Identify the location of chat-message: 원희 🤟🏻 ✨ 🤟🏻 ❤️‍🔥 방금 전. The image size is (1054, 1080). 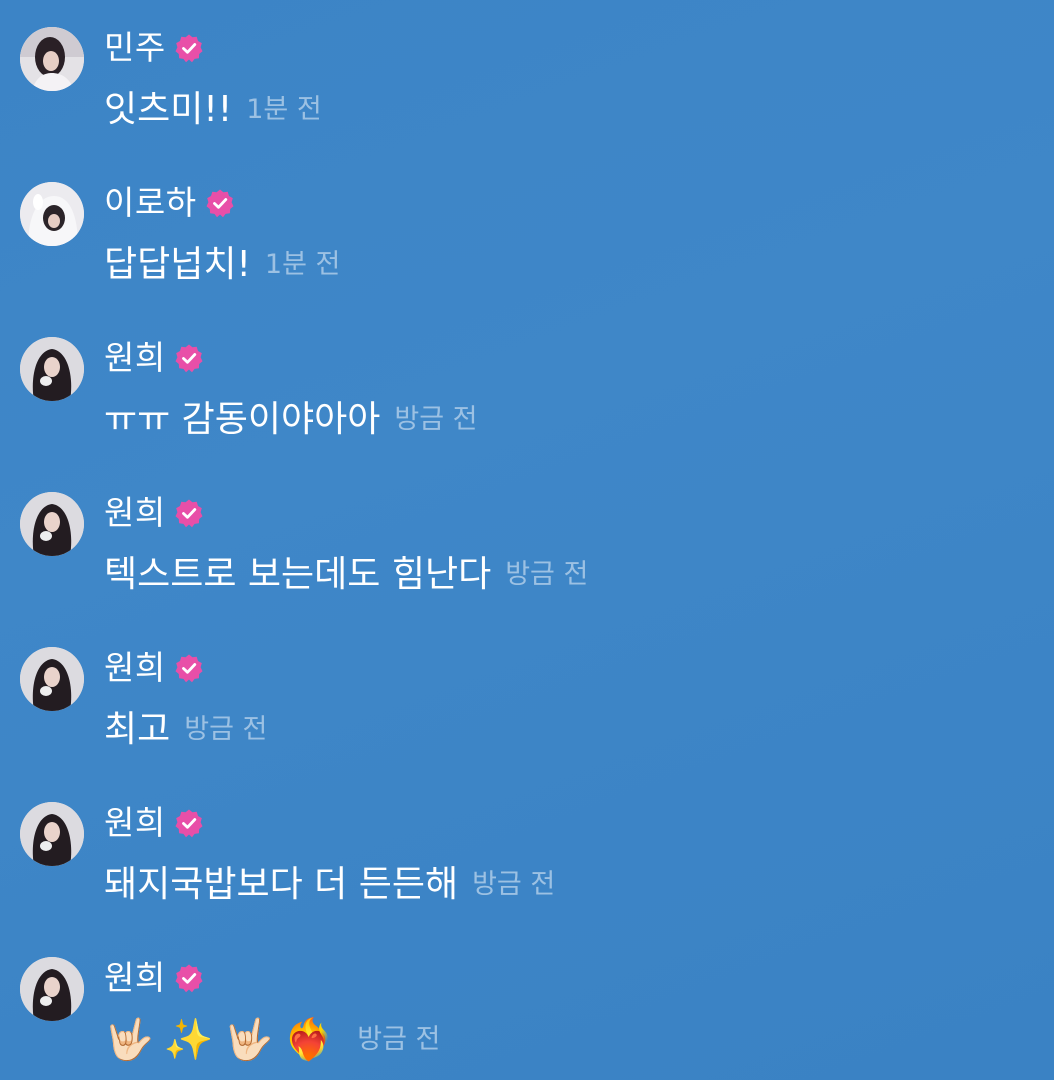
(527, 1000).